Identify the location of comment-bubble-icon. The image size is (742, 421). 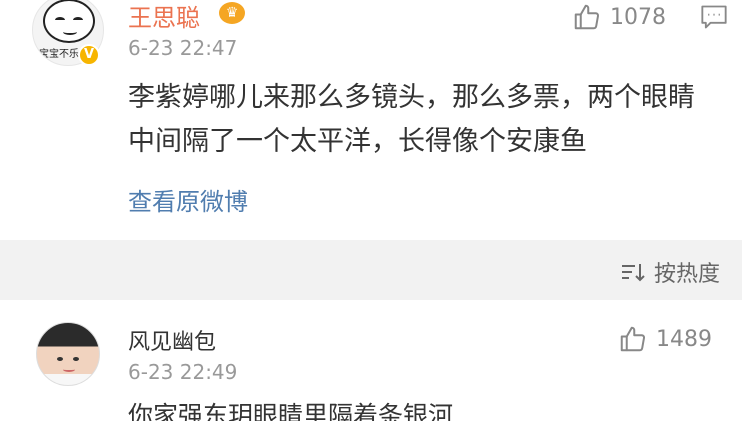
(714, 17).